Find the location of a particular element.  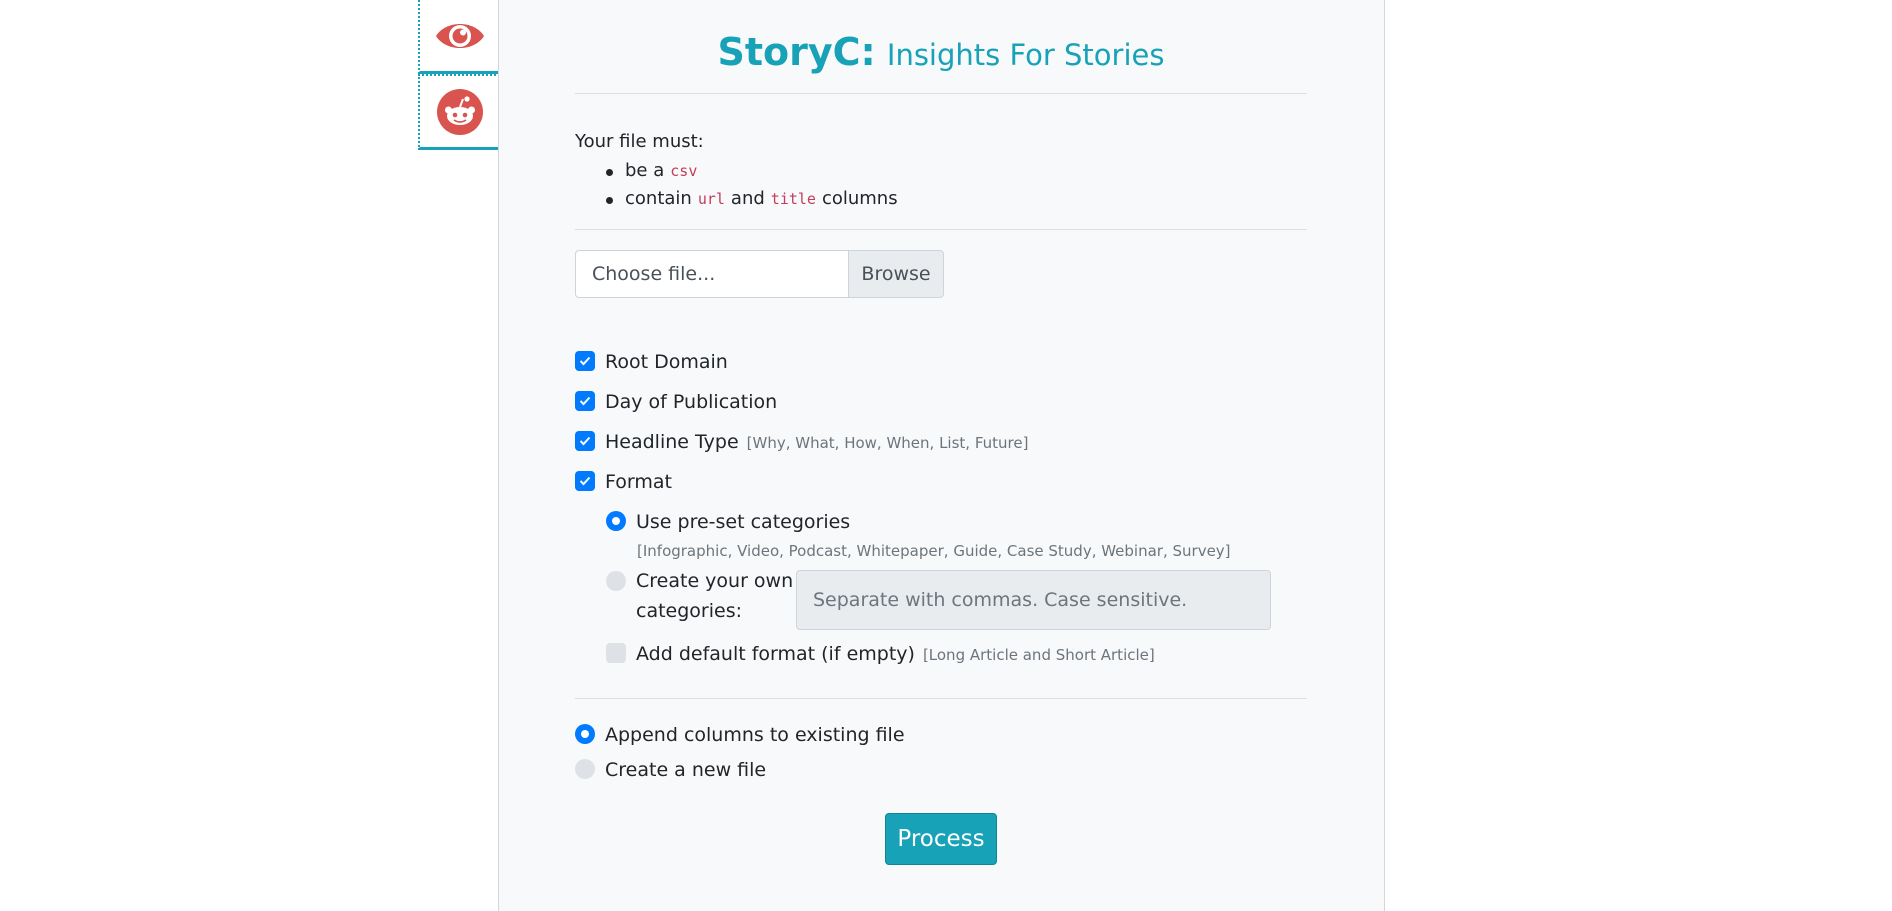

tab-eye is located at coordinates (459, 37).